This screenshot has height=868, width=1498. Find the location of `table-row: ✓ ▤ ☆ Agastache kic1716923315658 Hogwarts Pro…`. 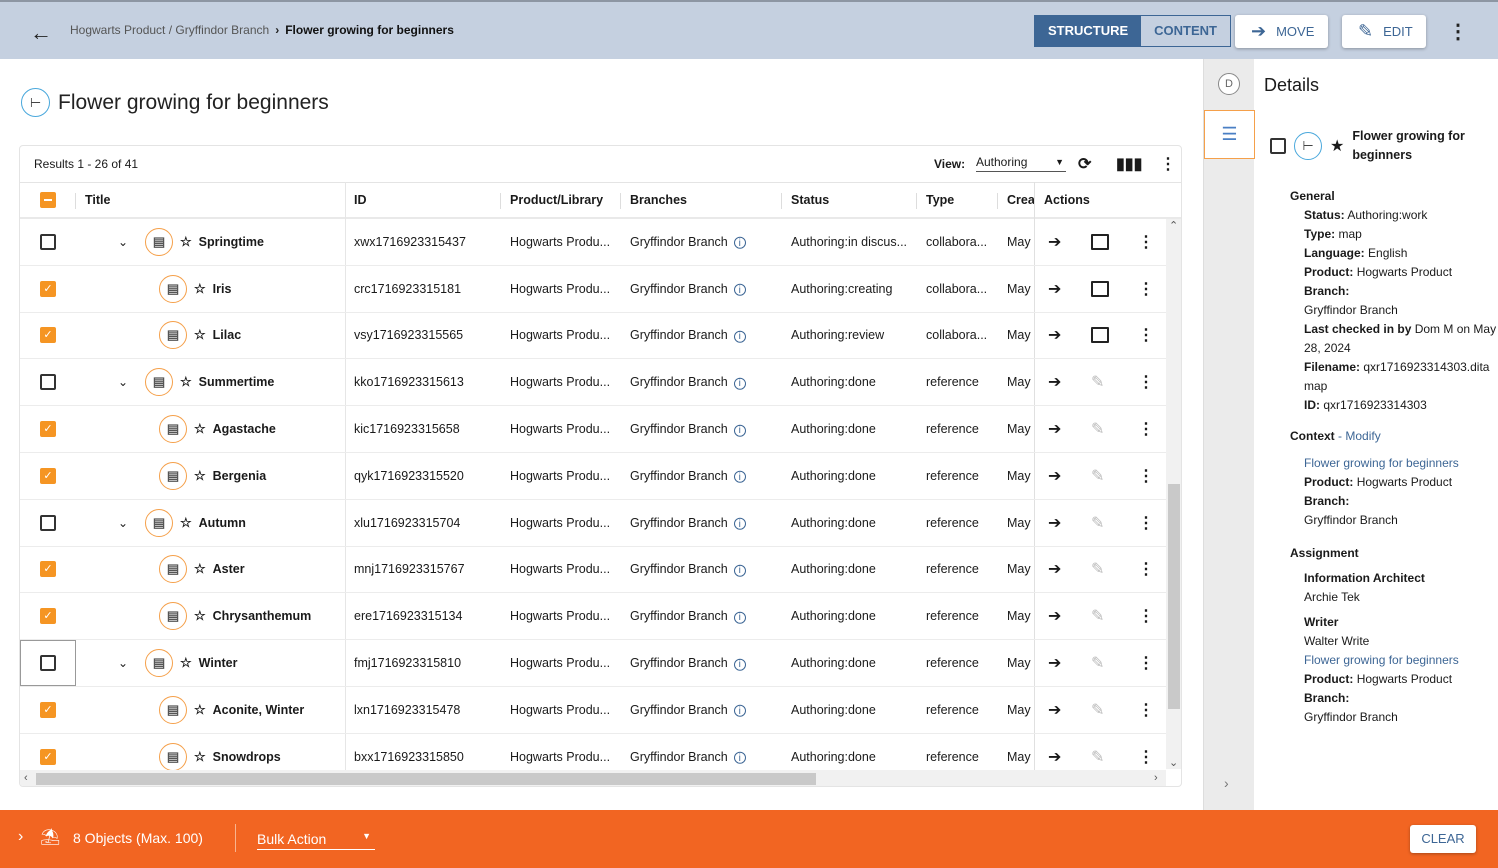

table-row: ✓ ▤ ☆ Agastache kic1716923315658 Hogwarts Pro… is located at coordinates (593, 429).